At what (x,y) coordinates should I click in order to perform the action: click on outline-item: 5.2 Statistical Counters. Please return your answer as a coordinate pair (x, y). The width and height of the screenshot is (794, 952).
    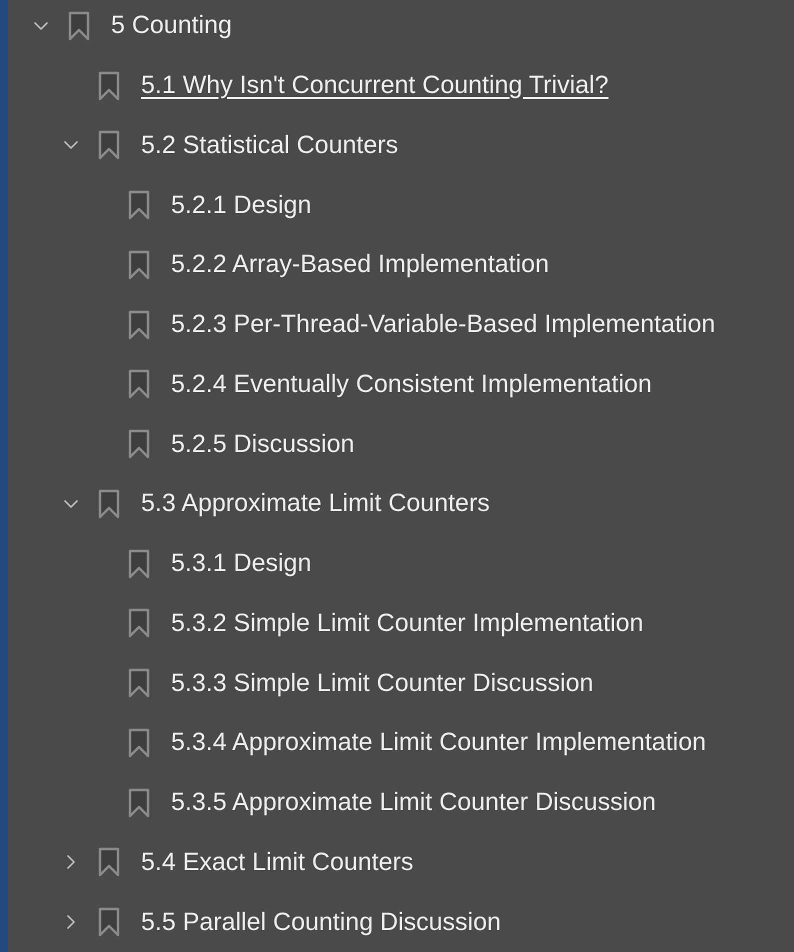
    Looking at the image, I should click on (269, 145).